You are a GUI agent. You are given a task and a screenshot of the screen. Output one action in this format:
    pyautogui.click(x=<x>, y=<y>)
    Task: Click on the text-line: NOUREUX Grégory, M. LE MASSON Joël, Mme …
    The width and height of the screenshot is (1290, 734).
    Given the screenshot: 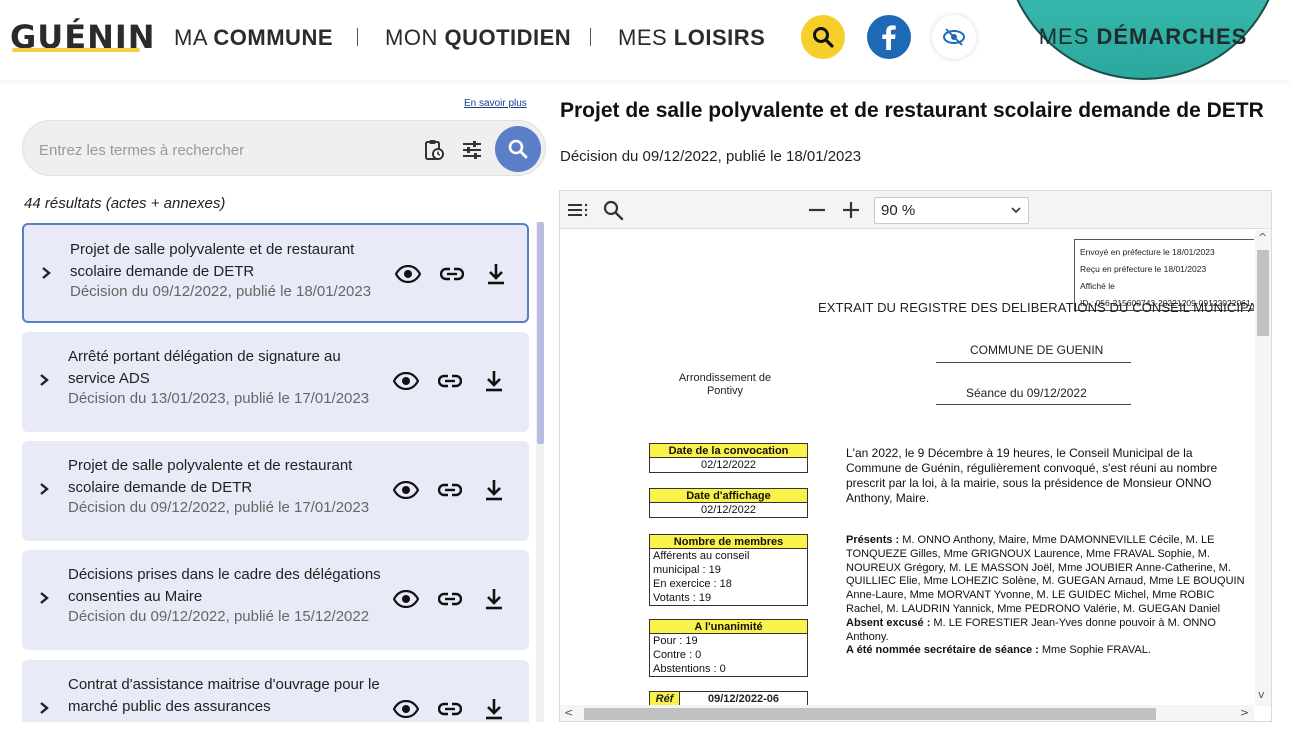 What is the action you would take?
    pyautogui.click(x=1038, y=567)
    